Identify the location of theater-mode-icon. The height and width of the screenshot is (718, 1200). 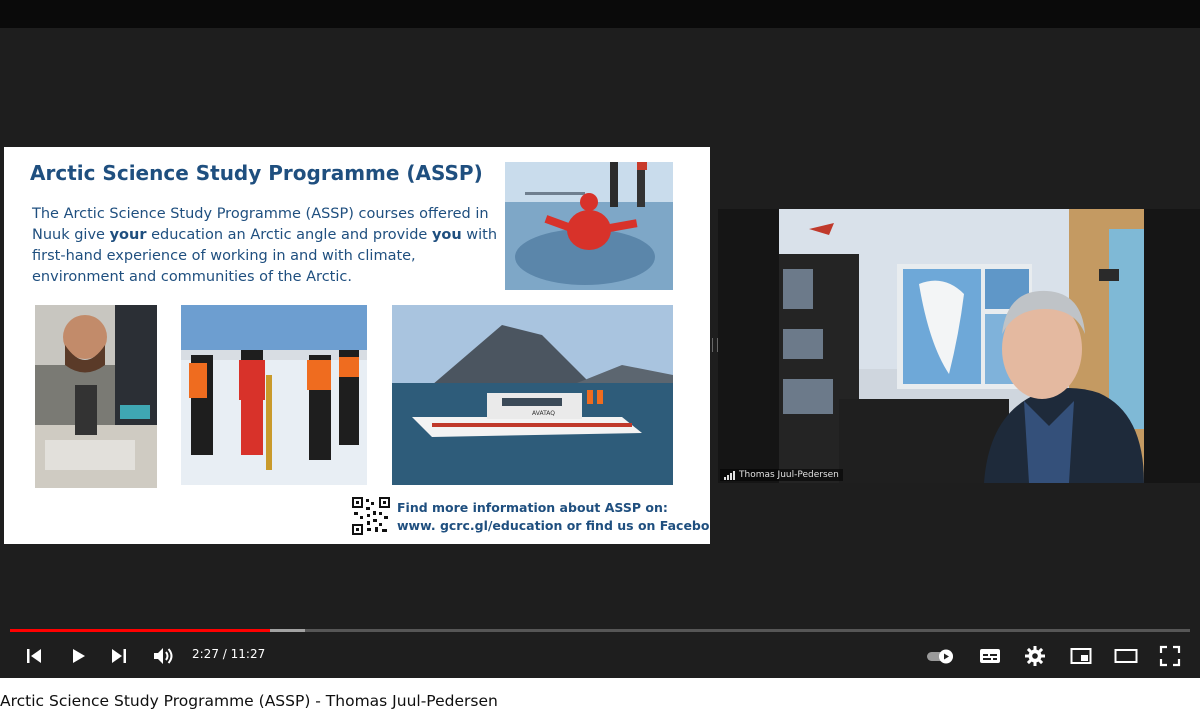
(1126, 656).